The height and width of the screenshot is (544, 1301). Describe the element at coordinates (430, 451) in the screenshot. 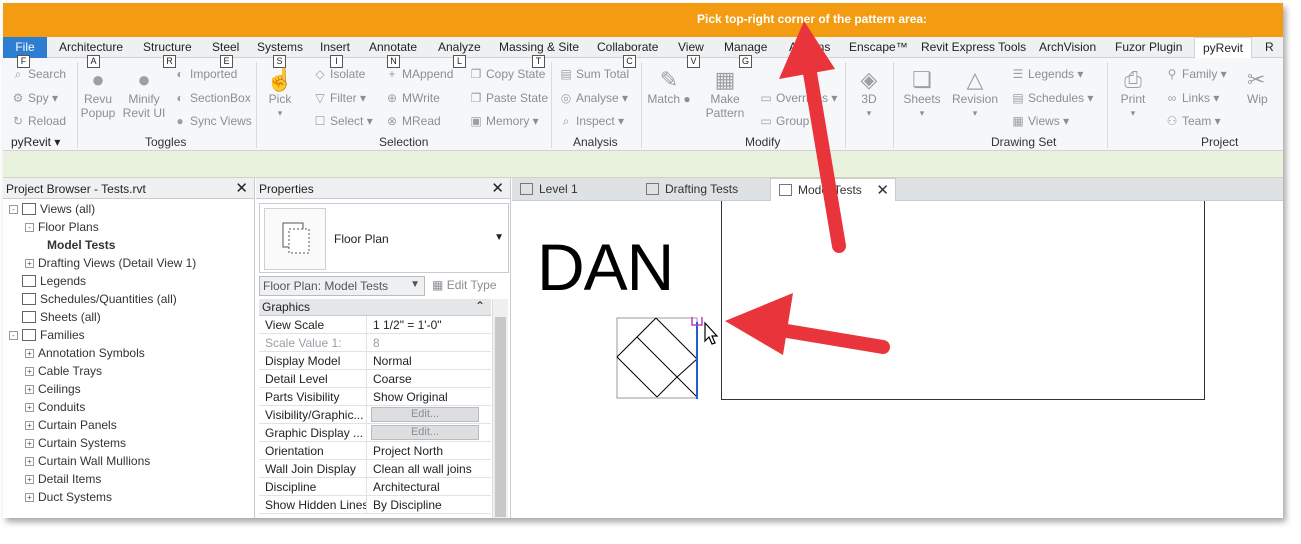

I see `property-value: Project North` at that location.